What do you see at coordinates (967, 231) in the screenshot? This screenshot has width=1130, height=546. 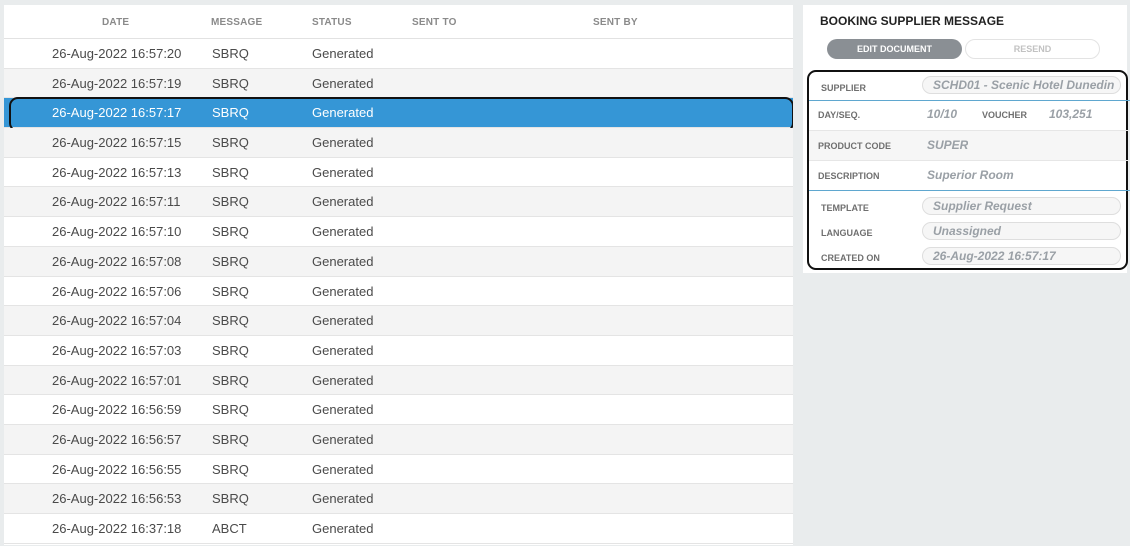 I see `language-value: Unassigned` at bounding box center [967, 231].